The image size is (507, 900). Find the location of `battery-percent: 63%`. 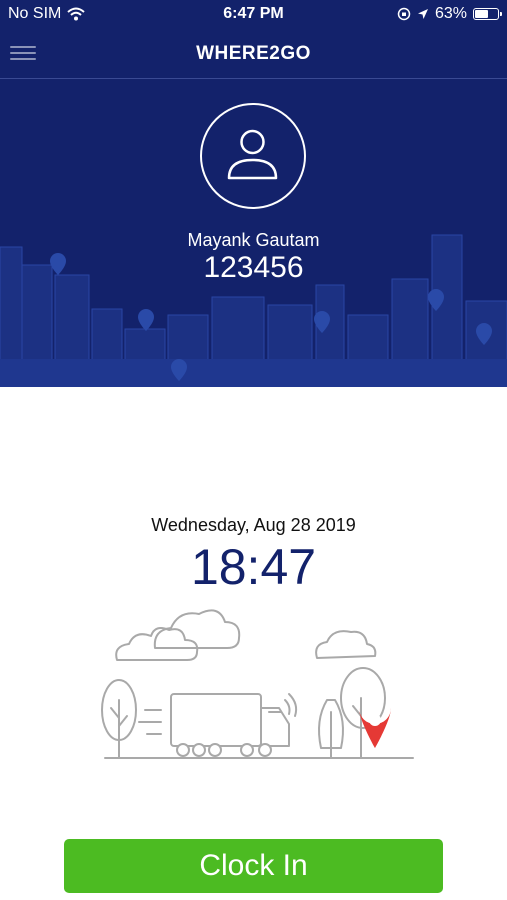

battery-percent: 63% is located at coordinates (450, 13).